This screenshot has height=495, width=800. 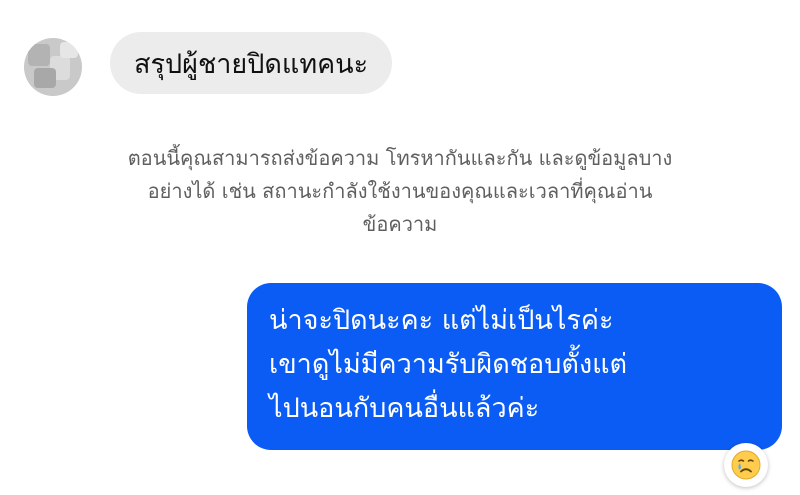 What do you see at coordinates (441, 320) in the screenshot?
I see `outgoing-message-line: น่าจะปิดนะคะ แต่ไม่เป็นไรค่ะ` at bounding box center [441, 320].